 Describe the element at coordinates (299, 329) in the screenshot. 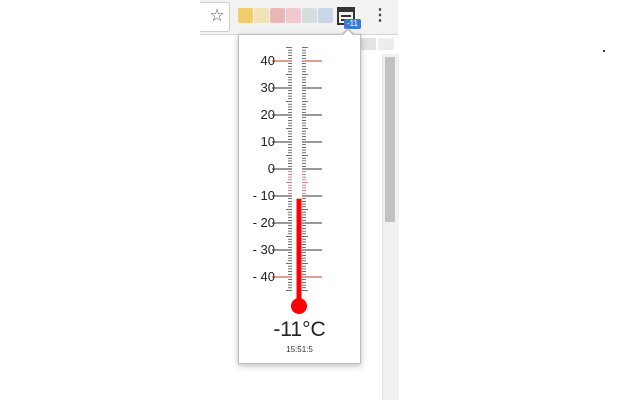

I see `temperature-reading: -11°C` at that location.